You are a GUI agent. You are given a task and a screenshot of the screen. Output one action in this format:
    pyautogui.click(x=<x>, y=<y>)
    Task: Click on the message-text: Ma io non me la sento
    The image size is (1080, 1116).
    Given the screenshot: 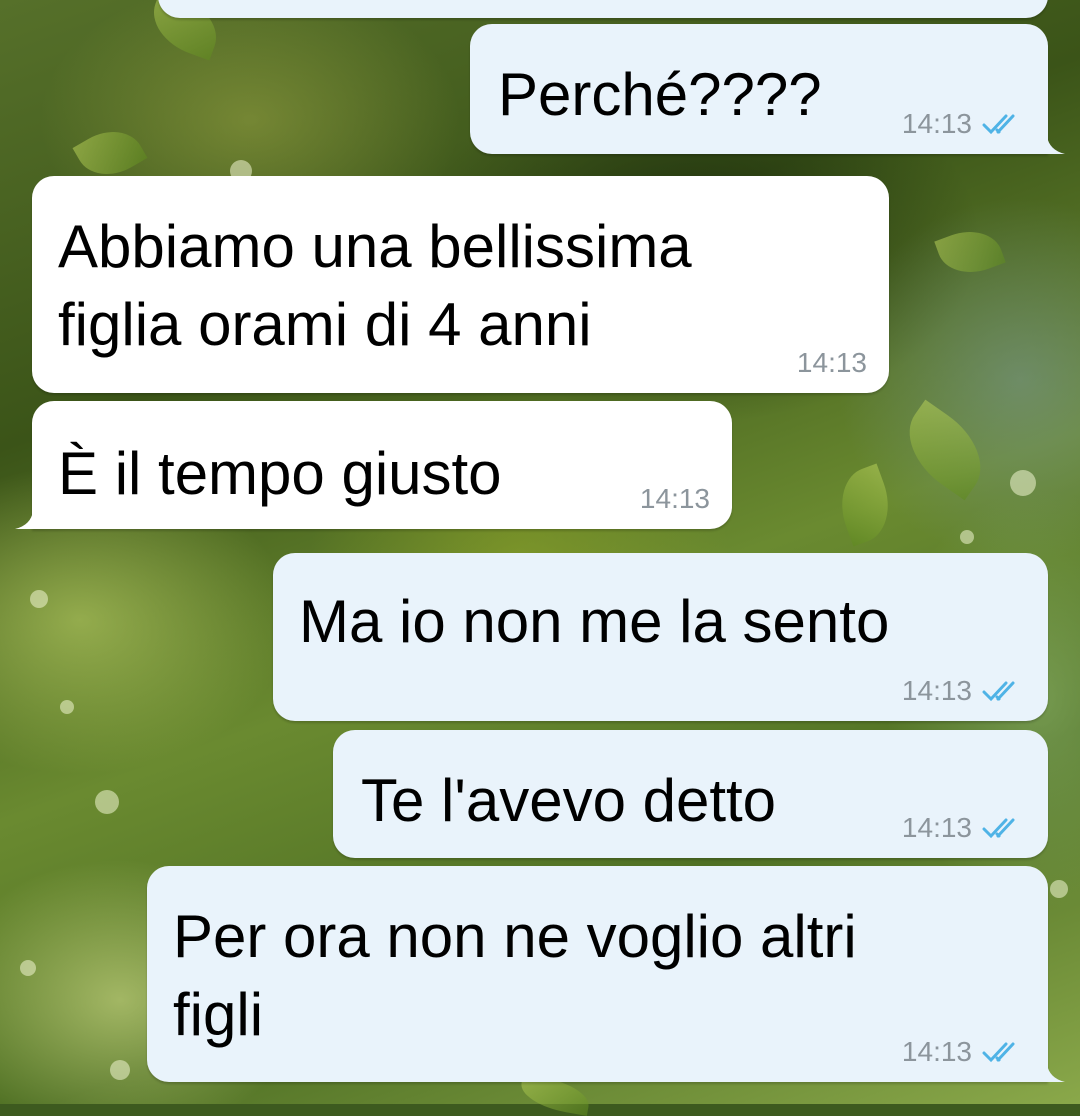 What is the action you would take?
    pyautogui.click(x=594, y=621)
    